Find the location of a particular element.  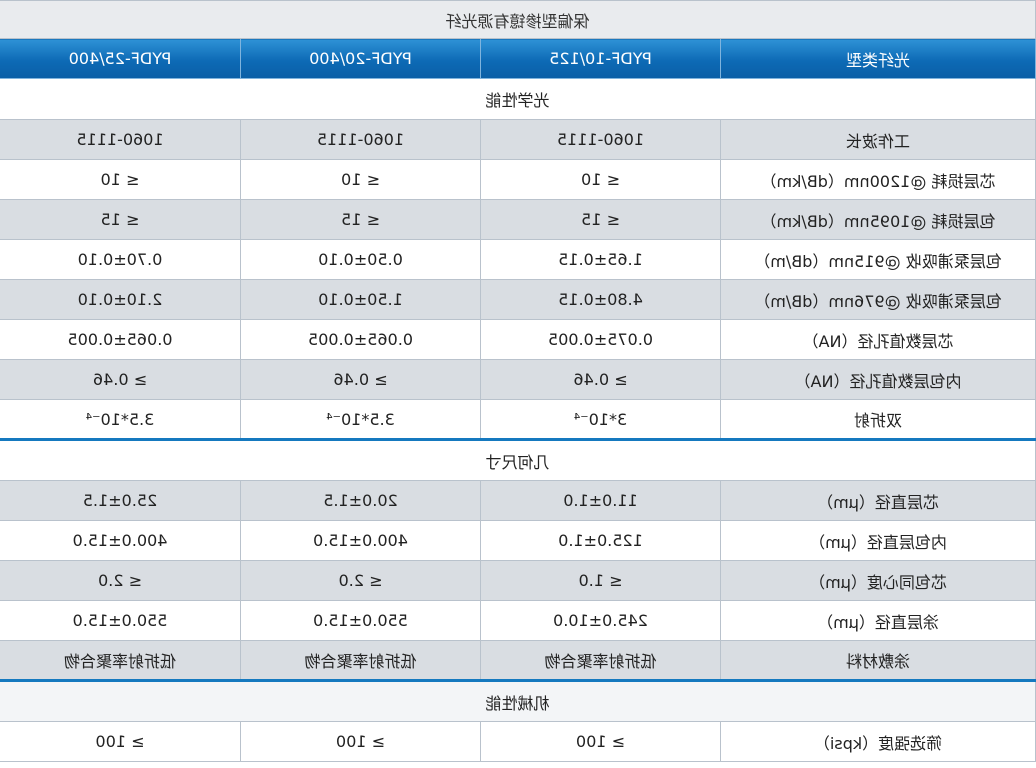

section-title: 几何尺寸 is located at coordinates (518, 460).